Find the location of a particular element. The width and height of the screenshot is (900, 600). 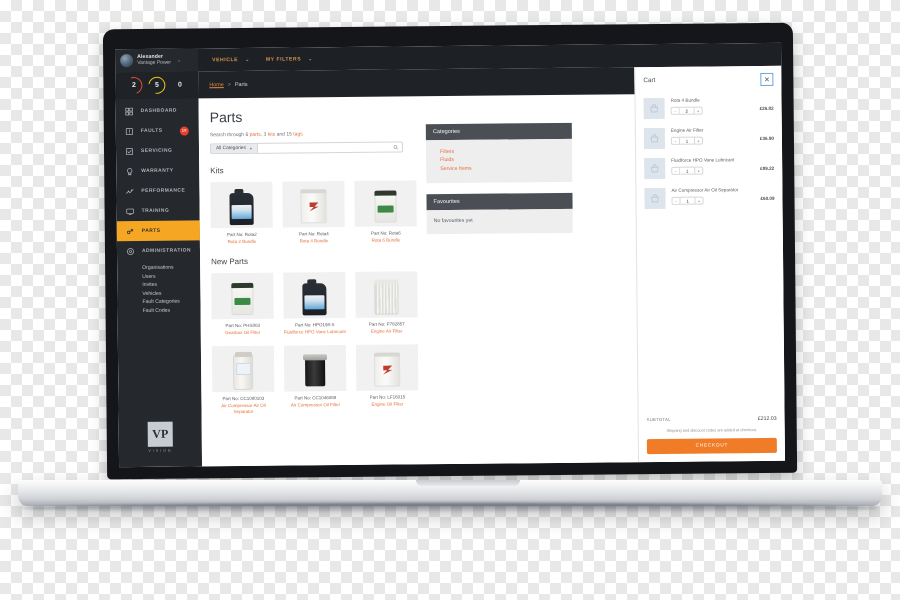

top-menu: VEHICLE ⌄ MY FILTERS ⌄ is located at coordinates (262, 59).